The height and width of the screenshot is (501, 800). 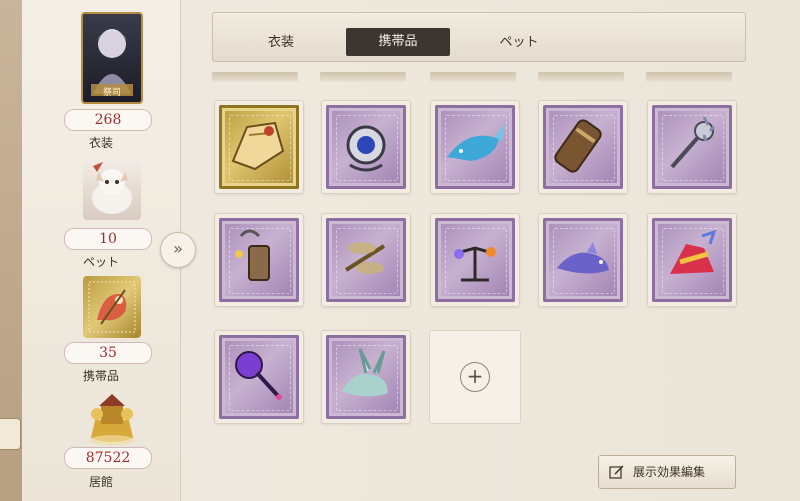 I want to click on sapphire-ornament-icon, so click(x=366, y=148).